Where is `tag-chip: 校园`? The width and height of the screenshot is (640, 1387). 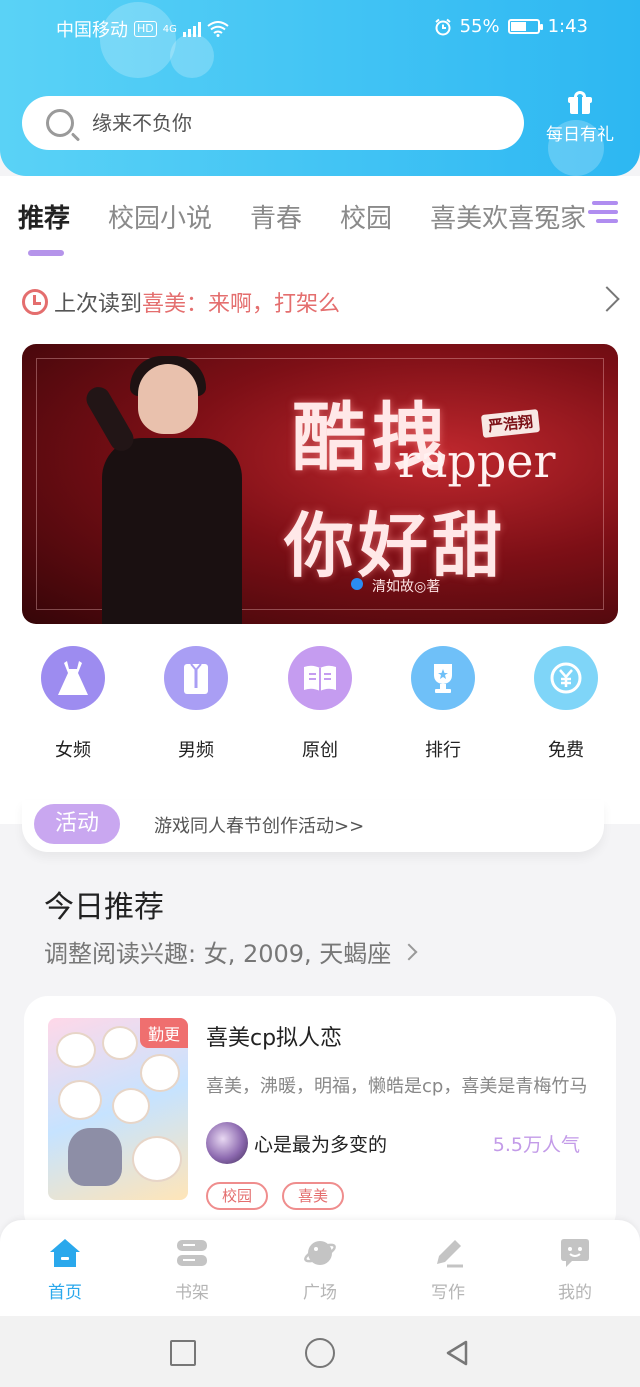
tag-chip: 校园 is located at coordinates (237, 1196).